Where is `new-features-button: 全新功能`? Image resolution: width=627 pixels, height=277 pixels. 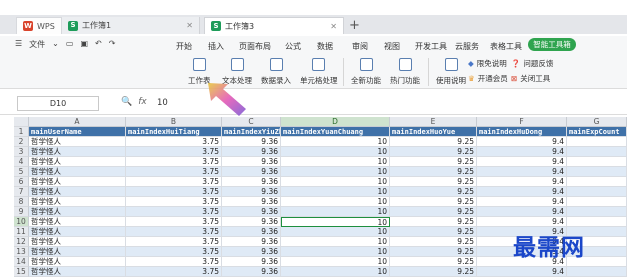
new-features-button: 全新功能 is located at coordinates (366, 72).